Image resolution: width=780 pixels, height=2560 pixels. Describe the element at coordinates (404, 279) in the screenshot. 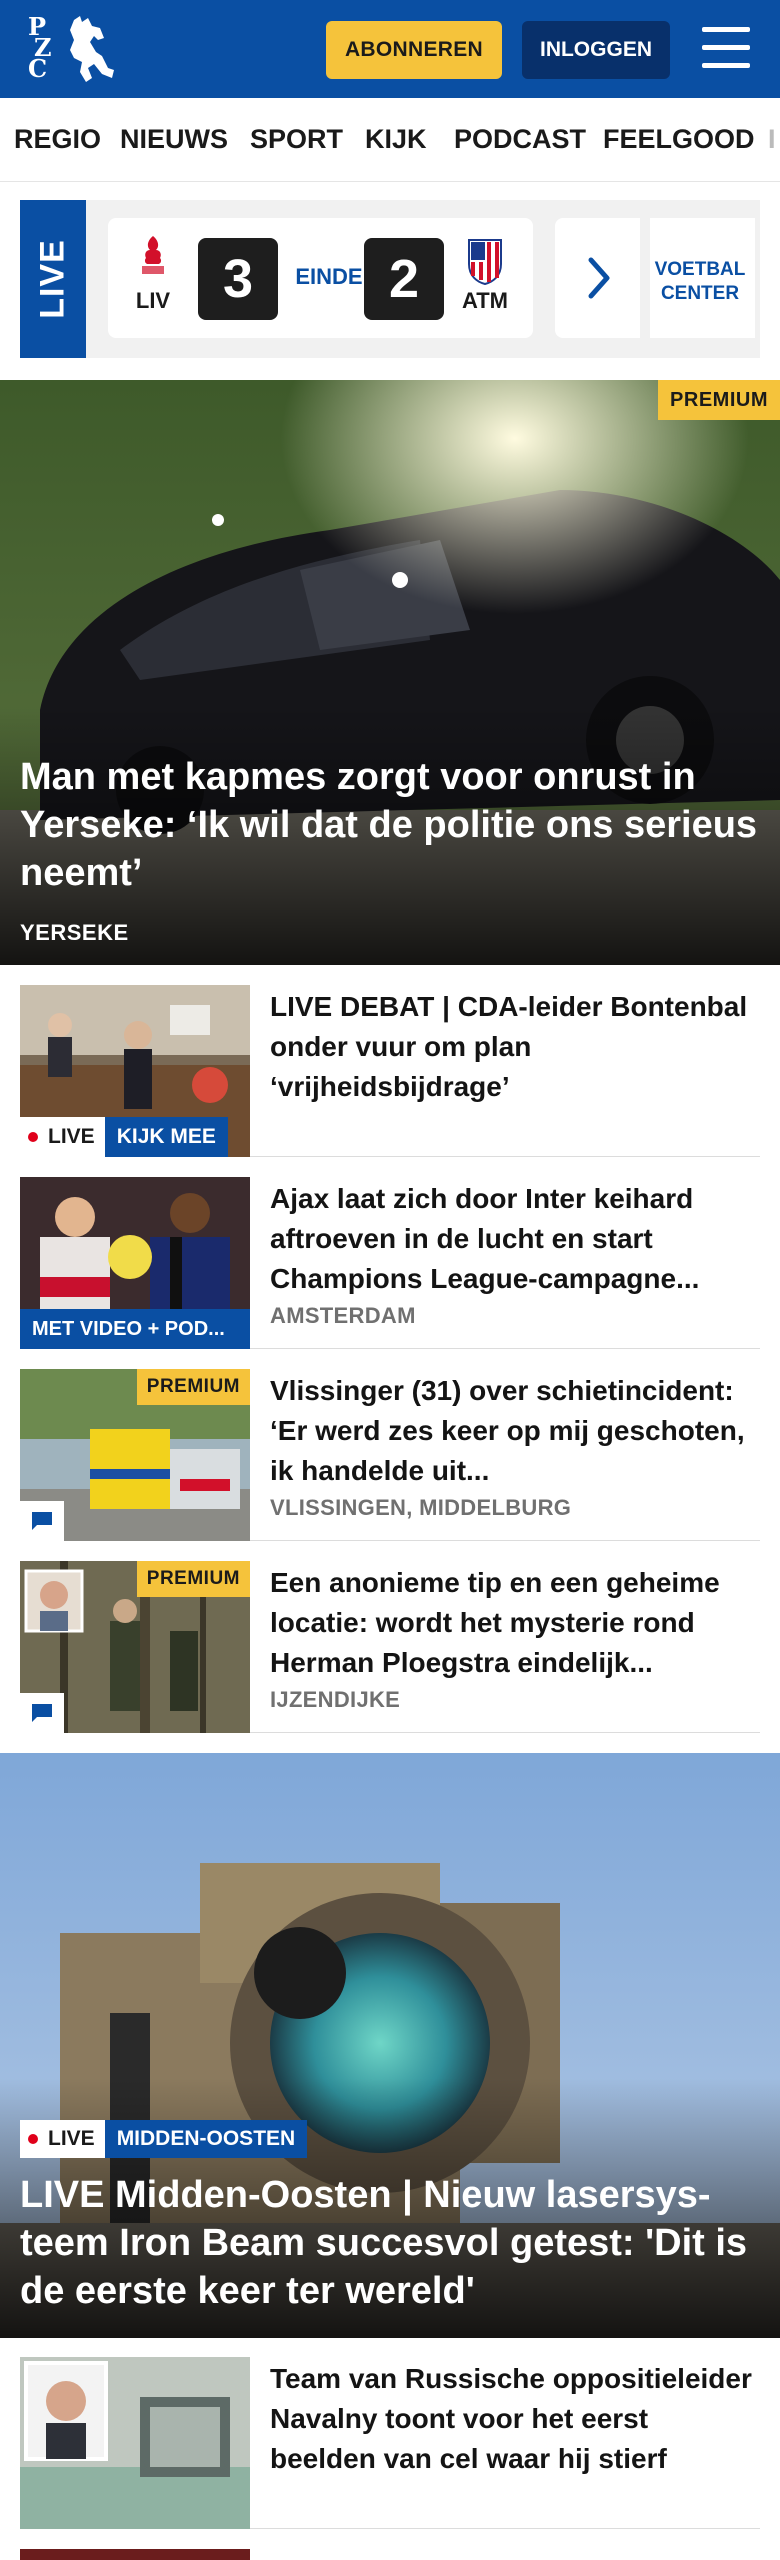

I see `away-score: 2` at that location.